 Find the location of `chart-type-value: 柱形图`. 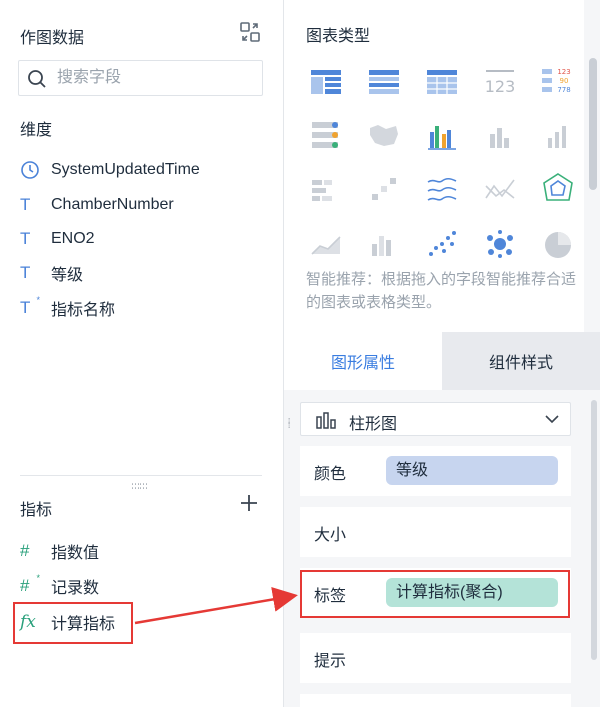

chart-type-value: 柱形图 is located at coordinates (373, 424).